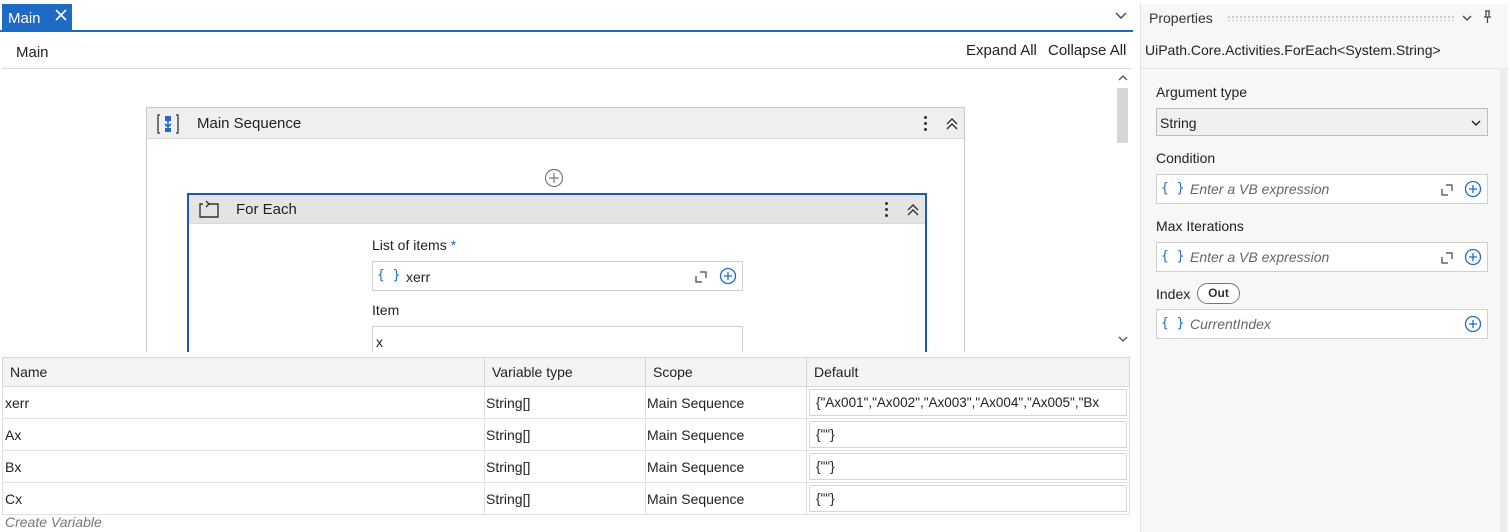  I want to click on for-each-title: For Each, so click(266, 209).